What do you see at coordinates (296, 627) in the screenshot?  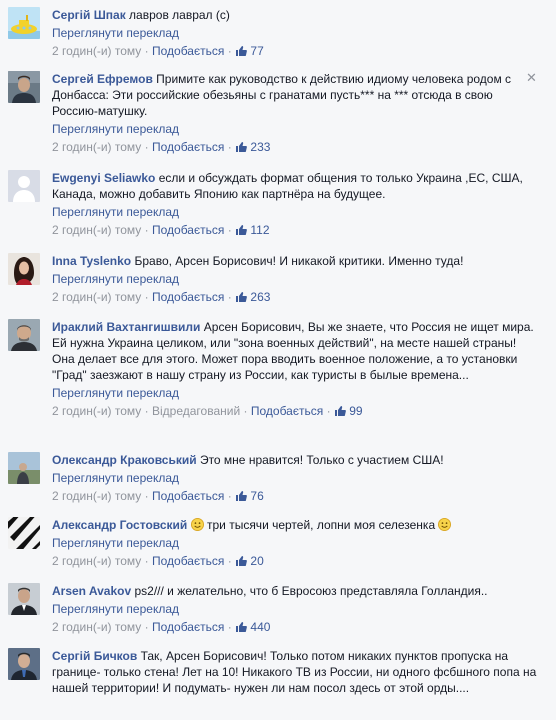 I see `comment-meta: 2 годин(-и) тому · Подобається · 440` at bounding box center [296, 627].